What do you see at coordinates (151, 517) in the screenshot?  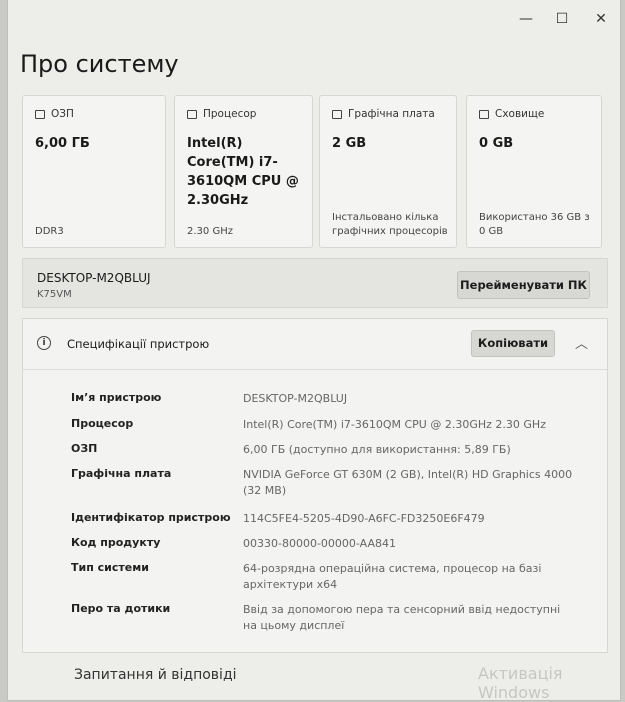 I see `spec-label: Ідентифікатор пристрою` at bounding box center [151, 517].